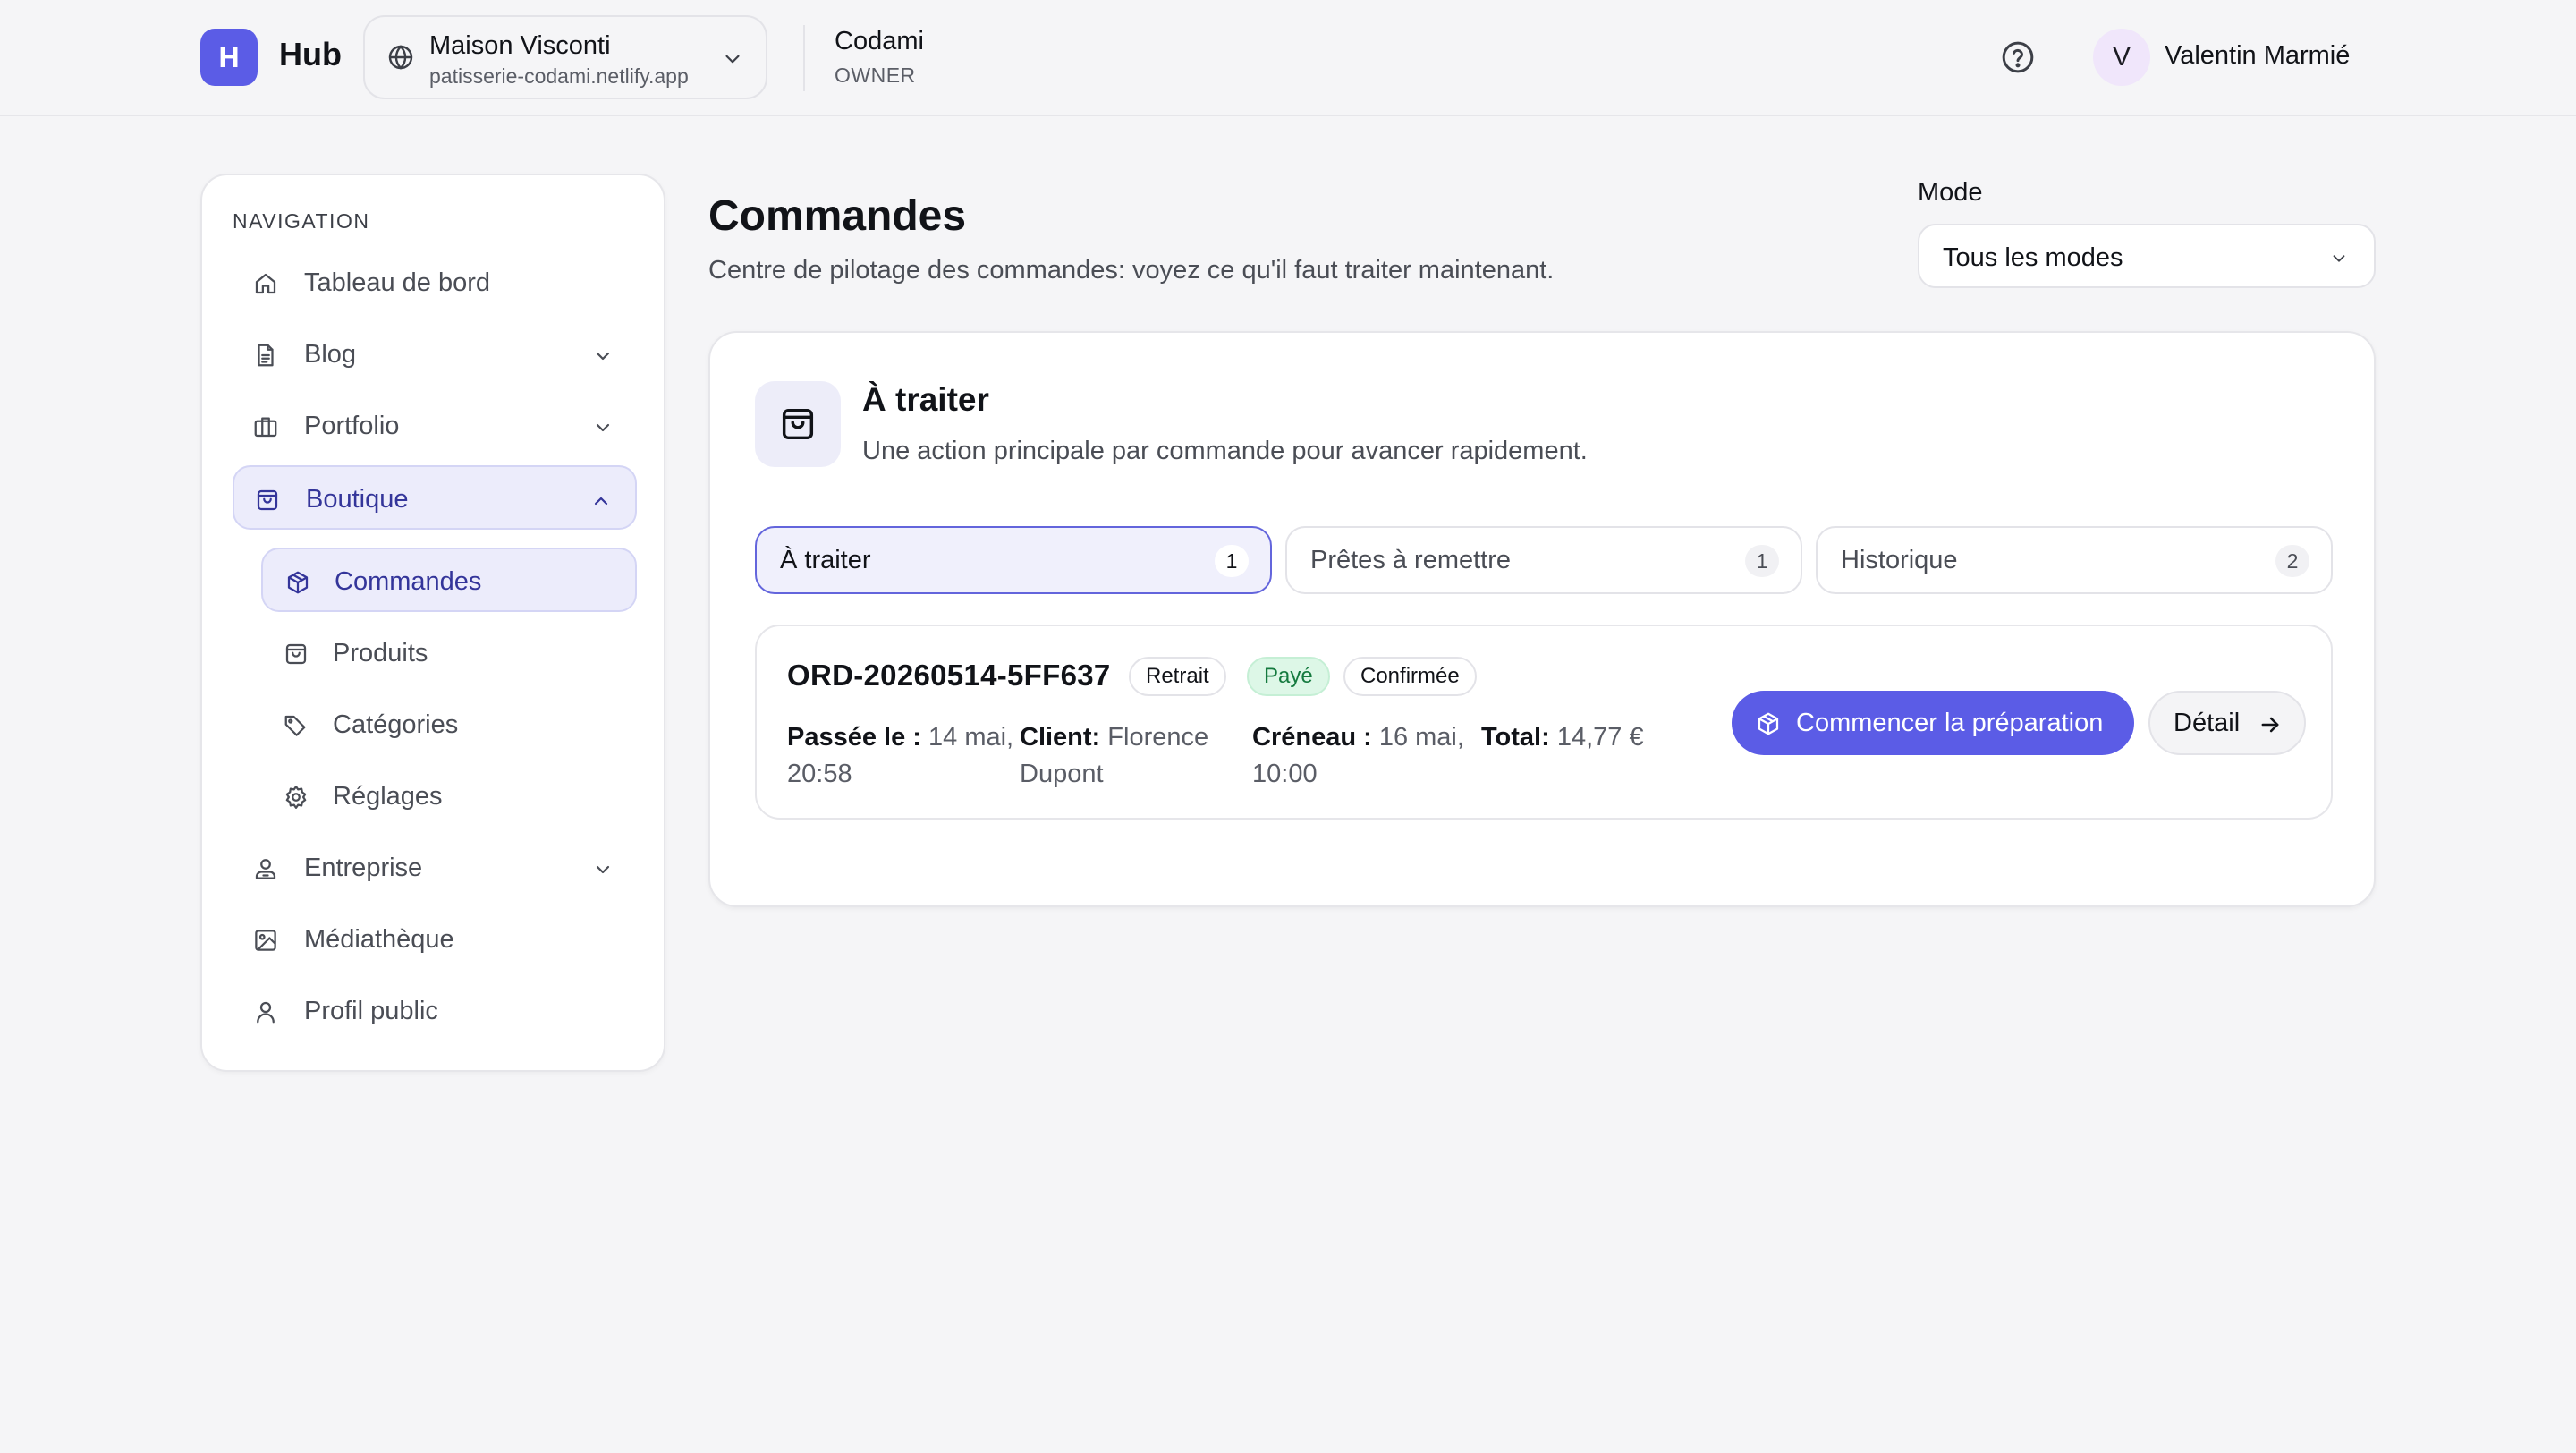 Image resolution: width=2576 pixels, height=1453 pixels. What do you see at coordinates (449, 653) in the screenshot?
I see `sidebar-subitem-produits: Produits` at bounding box center [449, 653].